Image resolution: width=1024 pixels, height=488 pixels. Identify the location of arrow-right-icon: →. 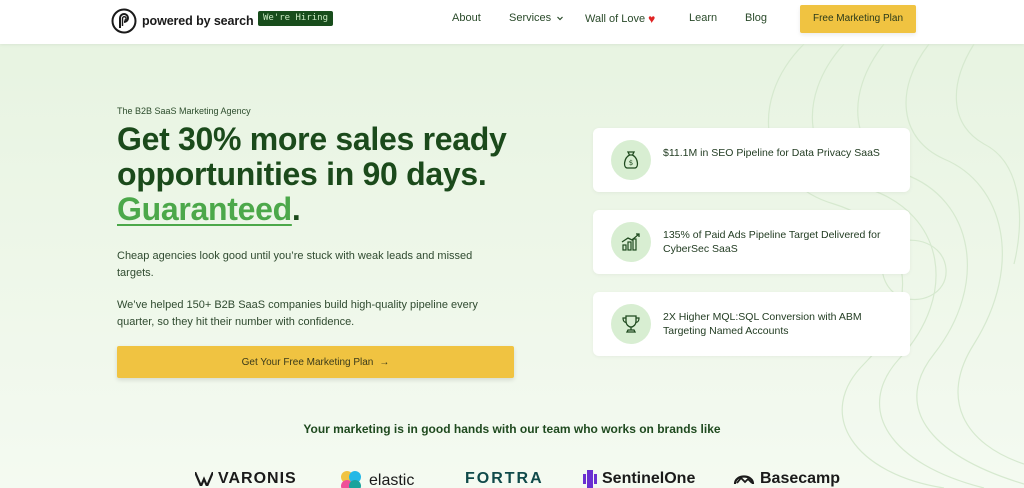
(384, 362).